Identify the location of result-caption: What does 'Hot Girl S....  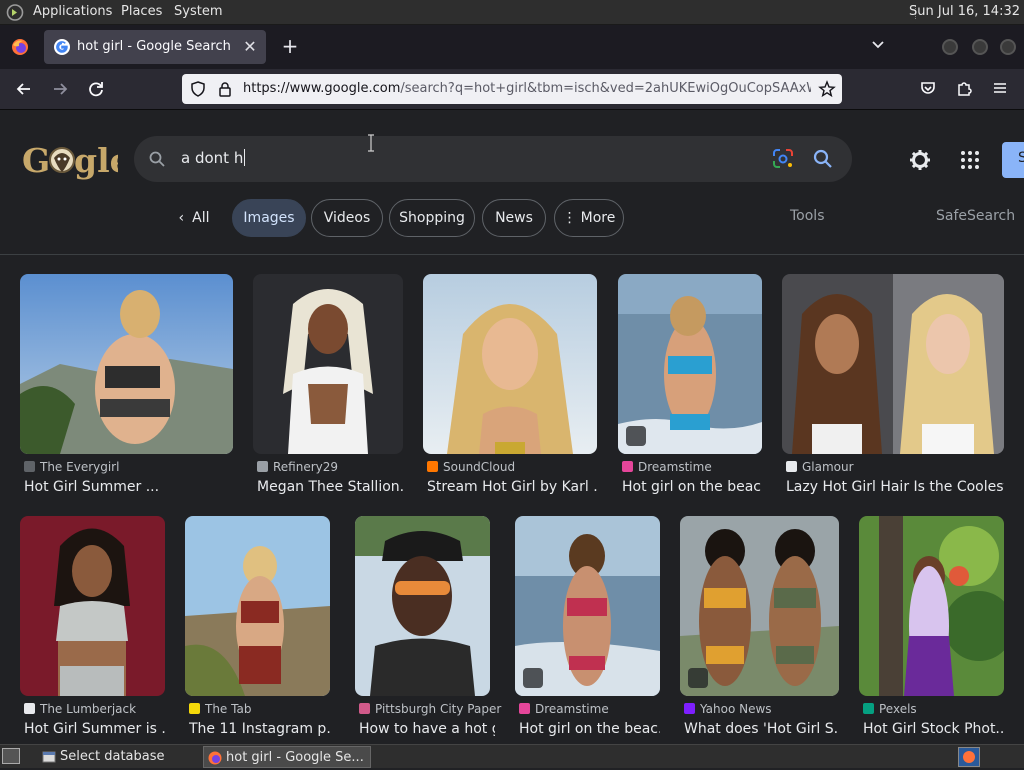
(761, 729).